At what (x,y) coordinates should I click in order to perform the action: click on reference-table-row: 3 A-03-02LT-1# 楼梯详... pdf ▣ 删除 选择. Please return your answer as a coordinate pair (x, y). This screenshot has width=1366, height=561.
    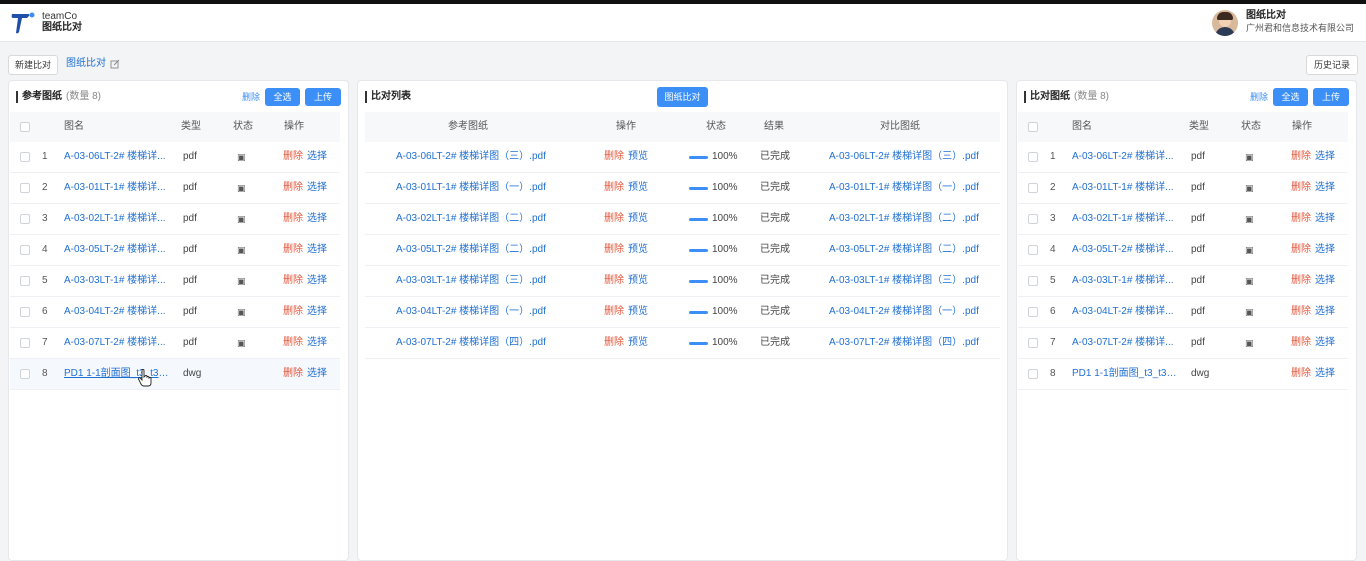
    Looking at the image, I should click on (175, 219).